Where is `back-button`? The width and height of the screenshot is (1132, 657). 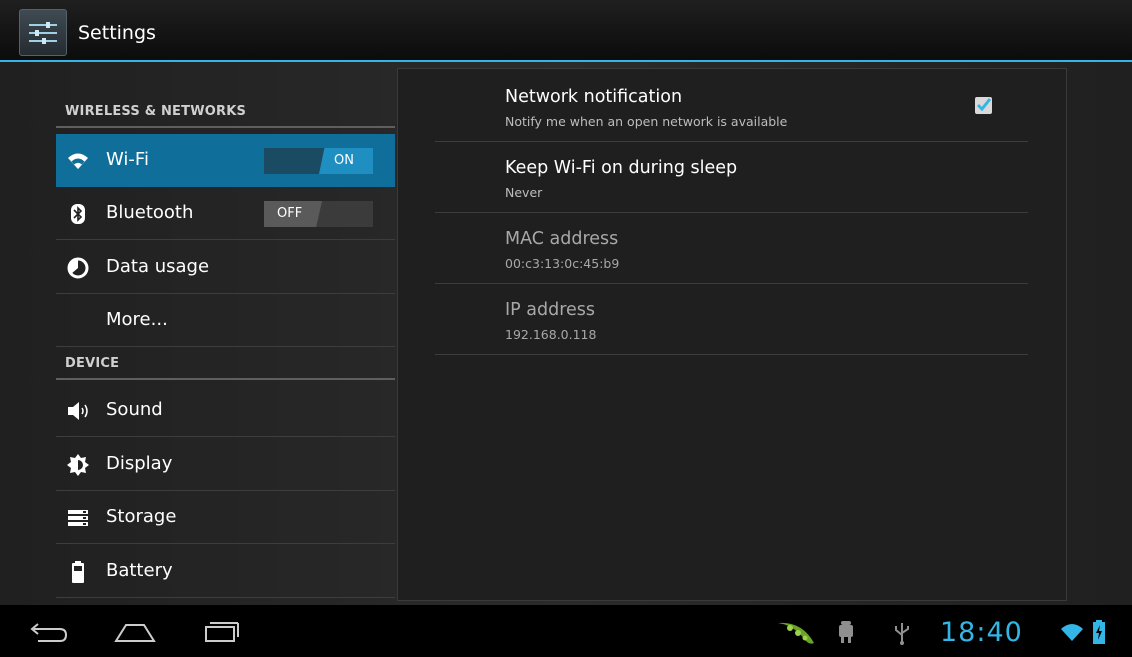 back-button is located at coordinates (51, 631).